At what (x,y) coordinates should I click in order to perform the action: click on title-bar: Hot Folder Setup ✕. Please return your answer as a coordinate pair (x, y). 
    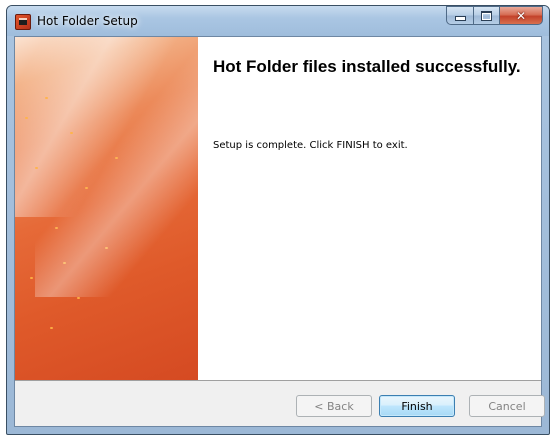
    Looking at the image, I should click on (278, 21).